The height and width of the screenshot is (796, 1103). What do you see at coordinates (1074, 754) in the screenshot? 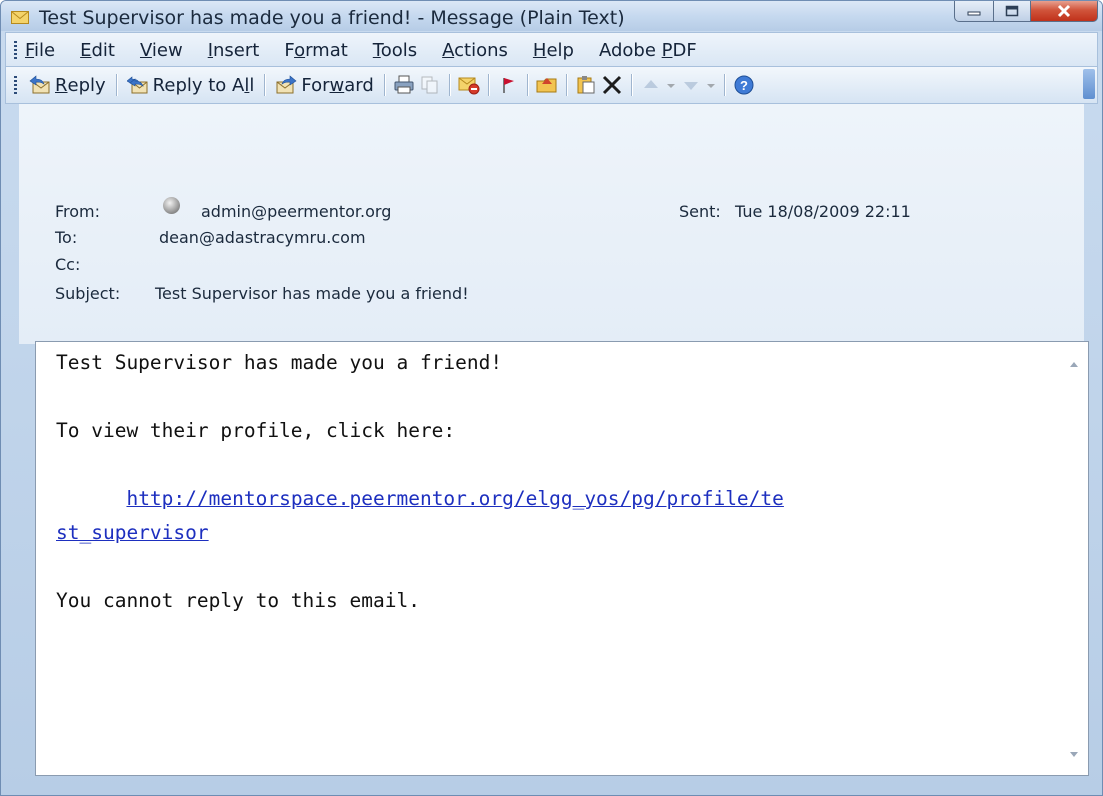
I see `scroll-down-arrow` at bounding box center [1074, 754].